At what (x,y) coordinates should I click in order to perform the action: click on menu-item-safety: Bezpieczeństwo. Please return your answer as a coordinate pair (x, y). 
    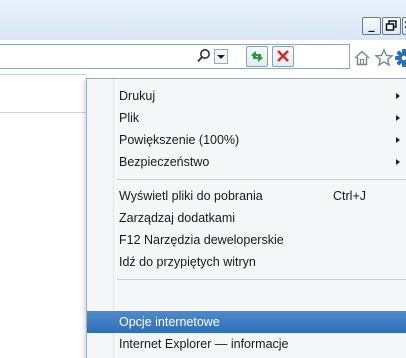
    Looking at the image, I should click on (246, 162).